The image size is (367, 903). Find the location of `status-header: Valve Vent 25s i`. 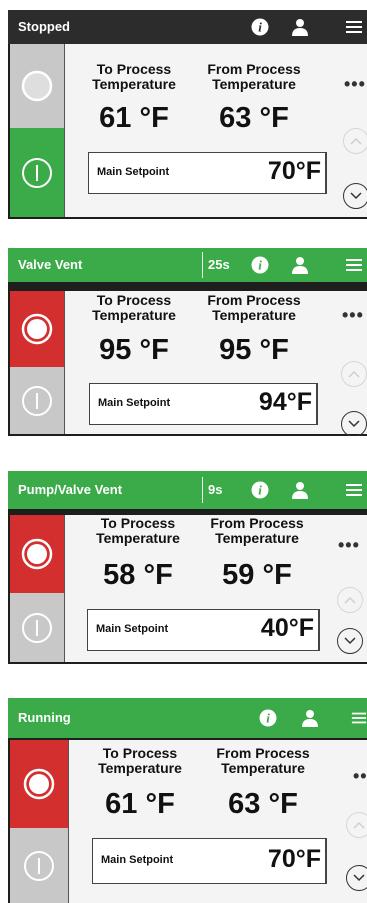

status-header: Valve Vent 25s i is located at coordinates (187, 265).